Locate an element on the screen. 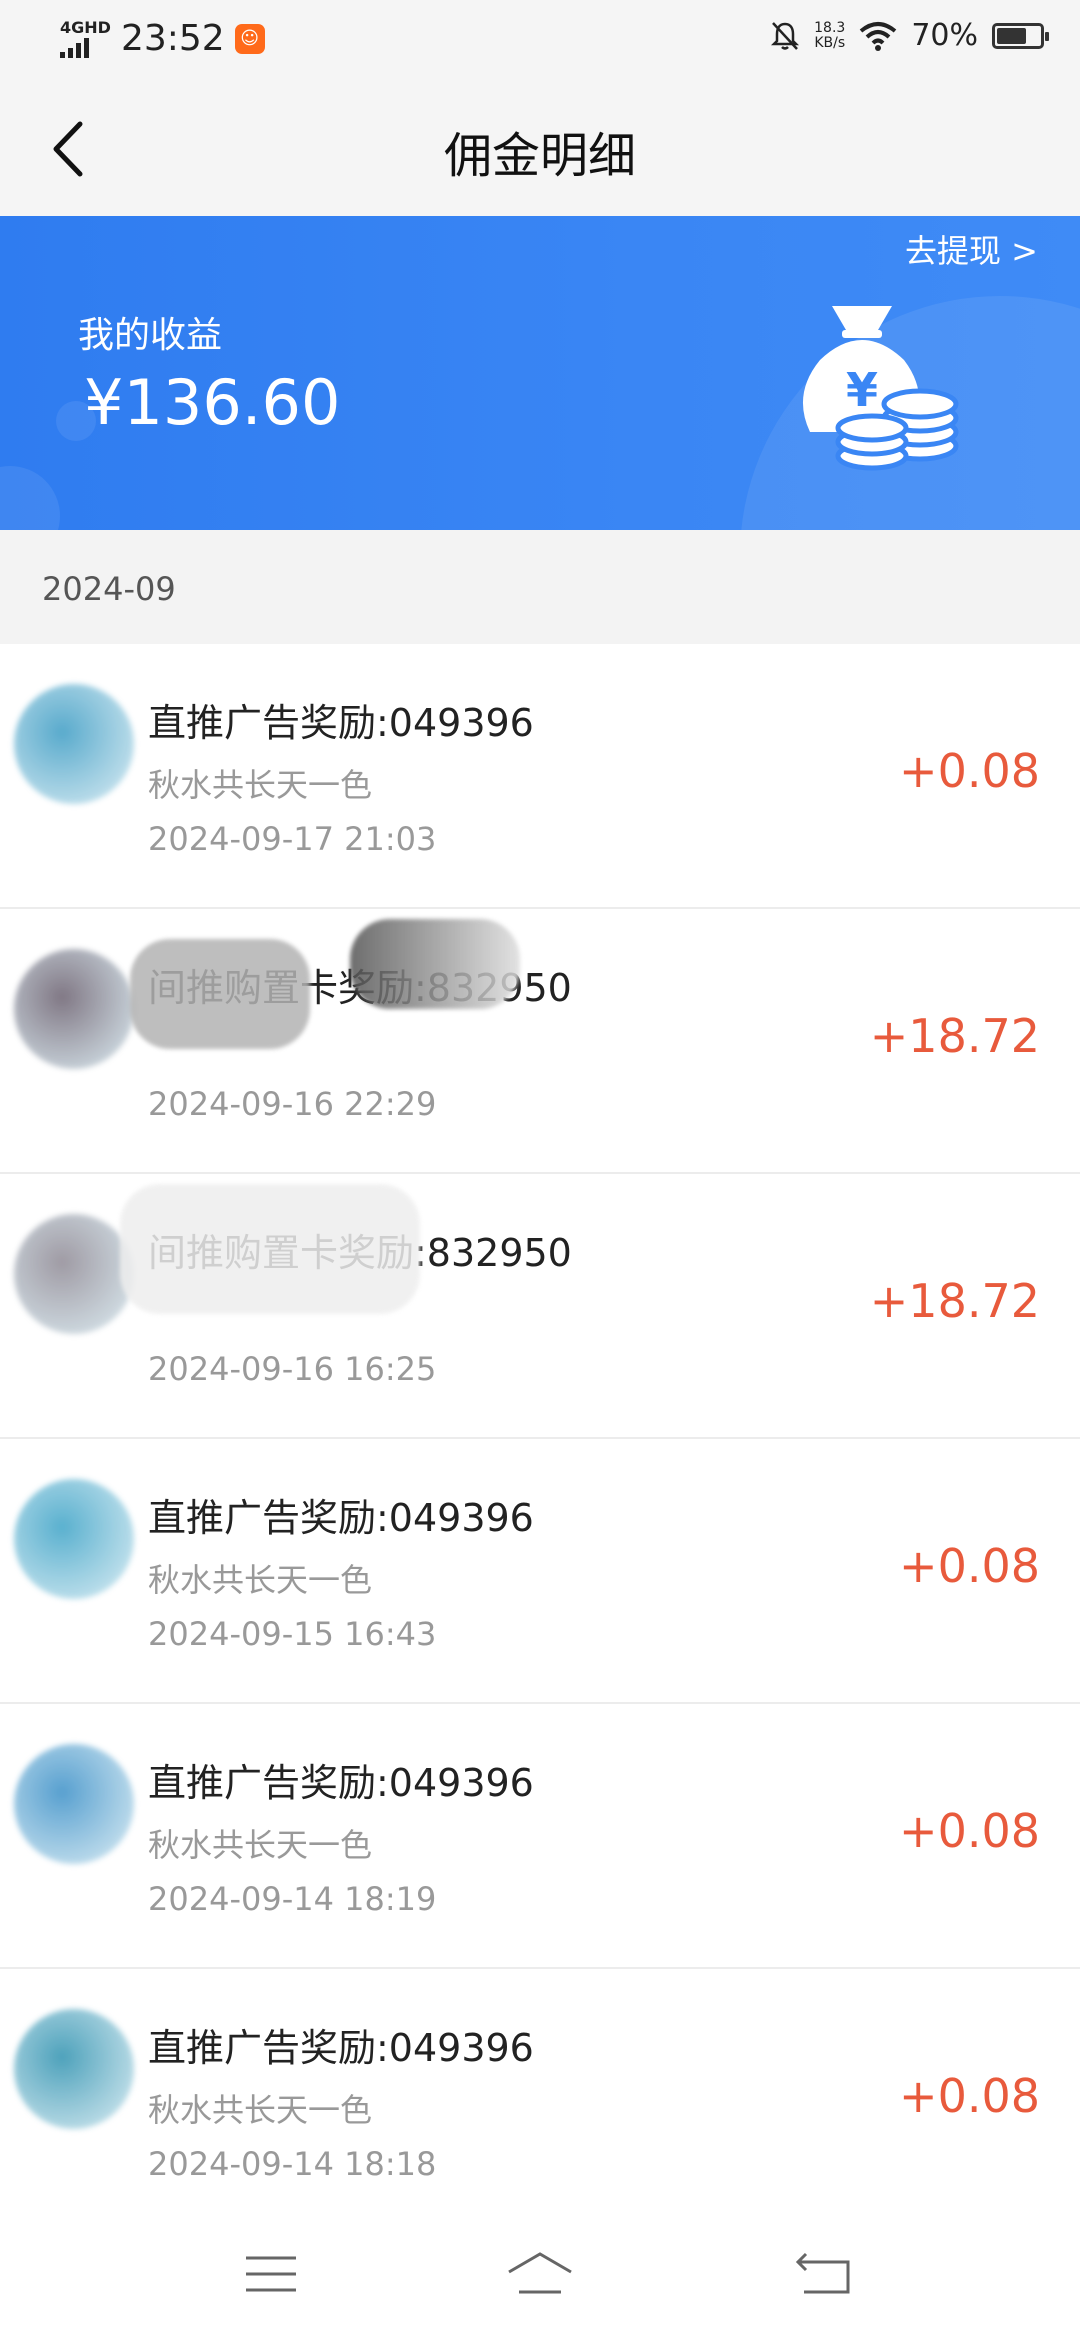 The height and width of the screenshot is (2340, 1080). withdraw-link: 去提现 > is located at coordinates (971, 249).